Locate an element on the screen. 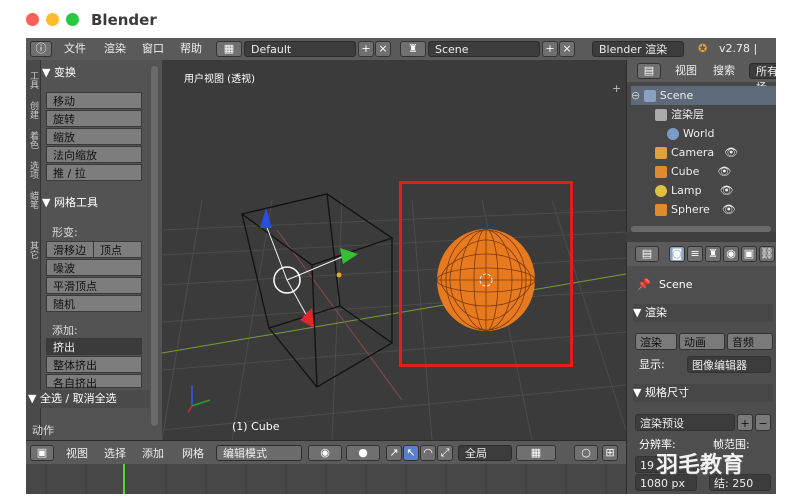  proportional-edit-icon: ○ is located at coordinates (586, 453).